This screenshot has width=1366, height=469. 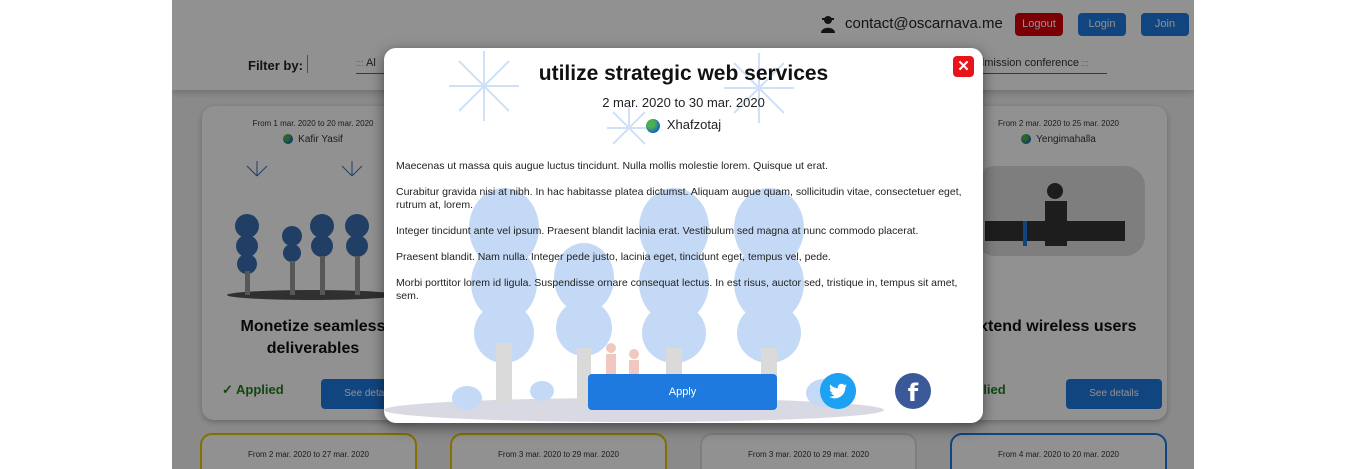 What do you see at coordinates (838, 391) in the screenshot?
I see `twitter-icon` at bounding box center [838, 391].